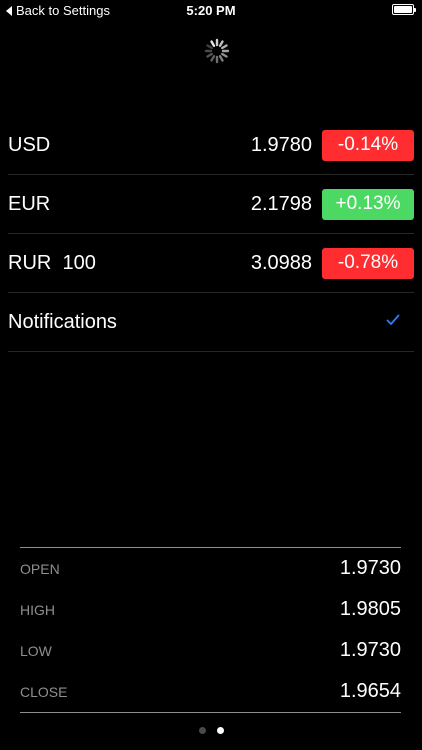 The image size is (422, 750). What do you see at coordinates (62, 321) in the screenshot?
I see `notifications-label: Notifications` at bounding box center [62, 321].